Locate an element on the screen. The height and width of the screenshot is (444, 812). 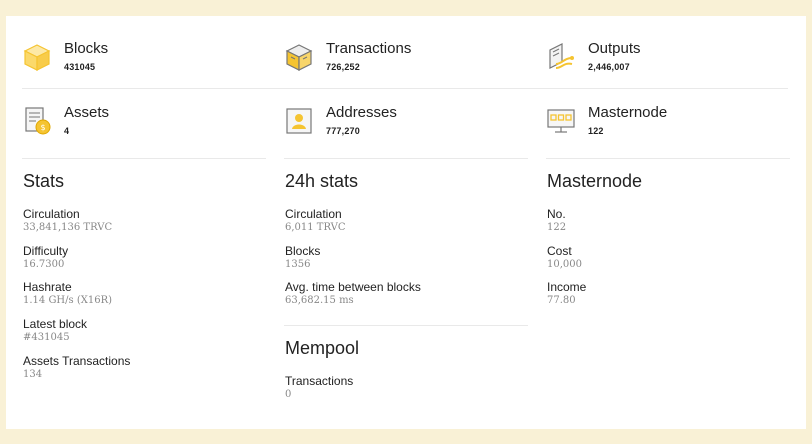
summary-label: Outputs is located at coordinates (614, 48).